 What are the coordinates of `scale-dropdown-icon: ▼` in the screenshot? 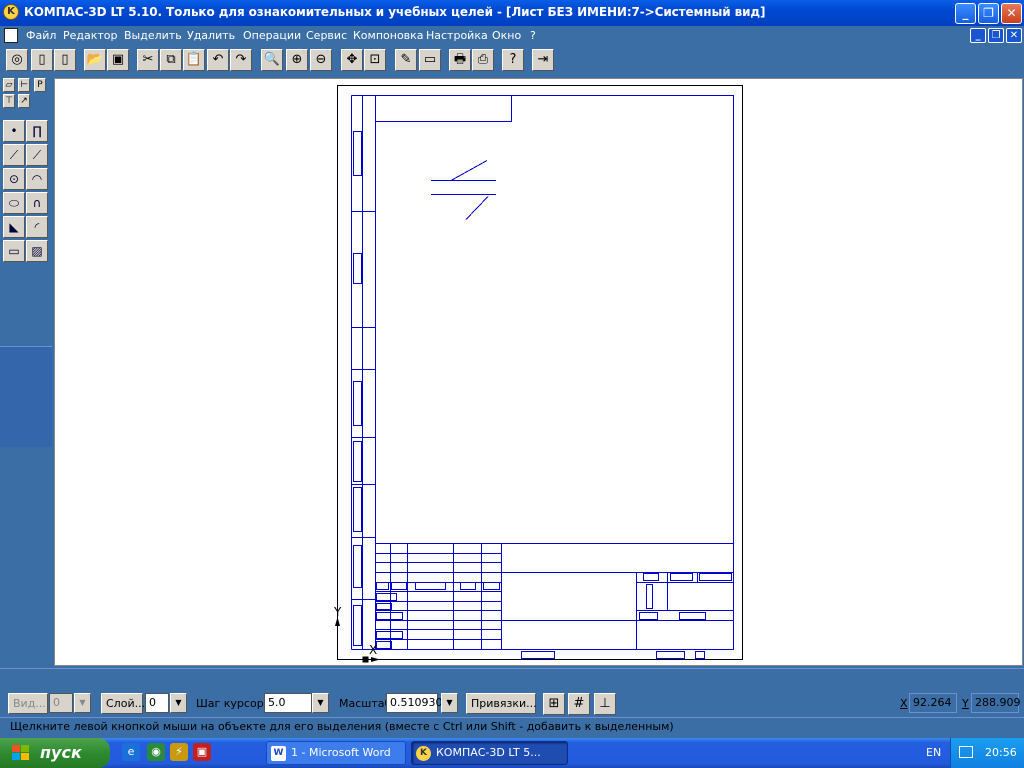 It's located at (449, 703).